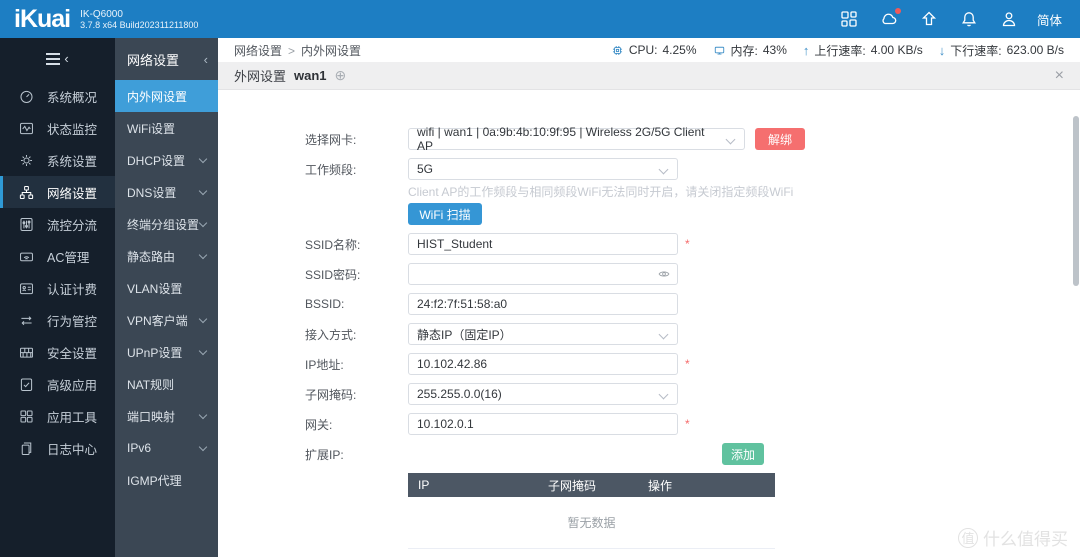 The width and height of the screenshot is (1080, 557). I want to click on breadcrumb-current: 内外网设置, so click(331, 50).